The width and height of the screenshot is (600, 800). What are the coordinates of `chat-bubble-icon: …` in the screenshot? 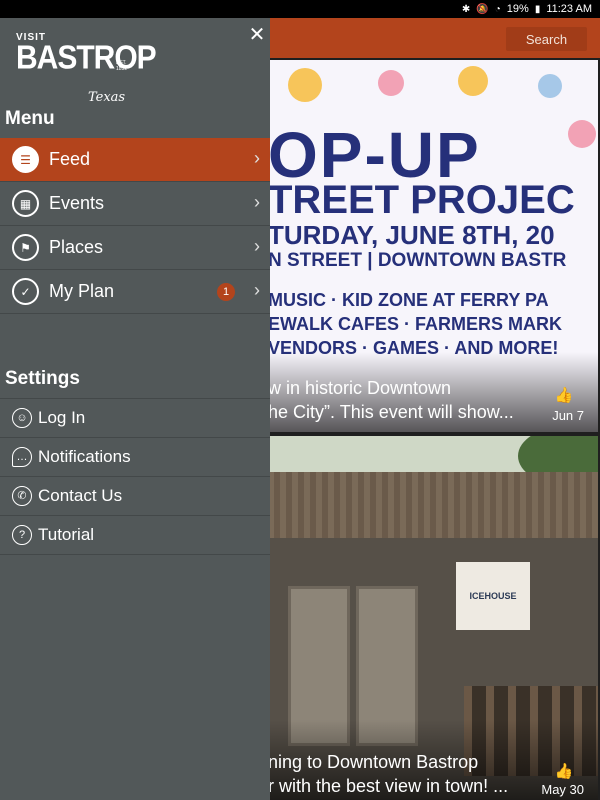 It's located at (22, 457).